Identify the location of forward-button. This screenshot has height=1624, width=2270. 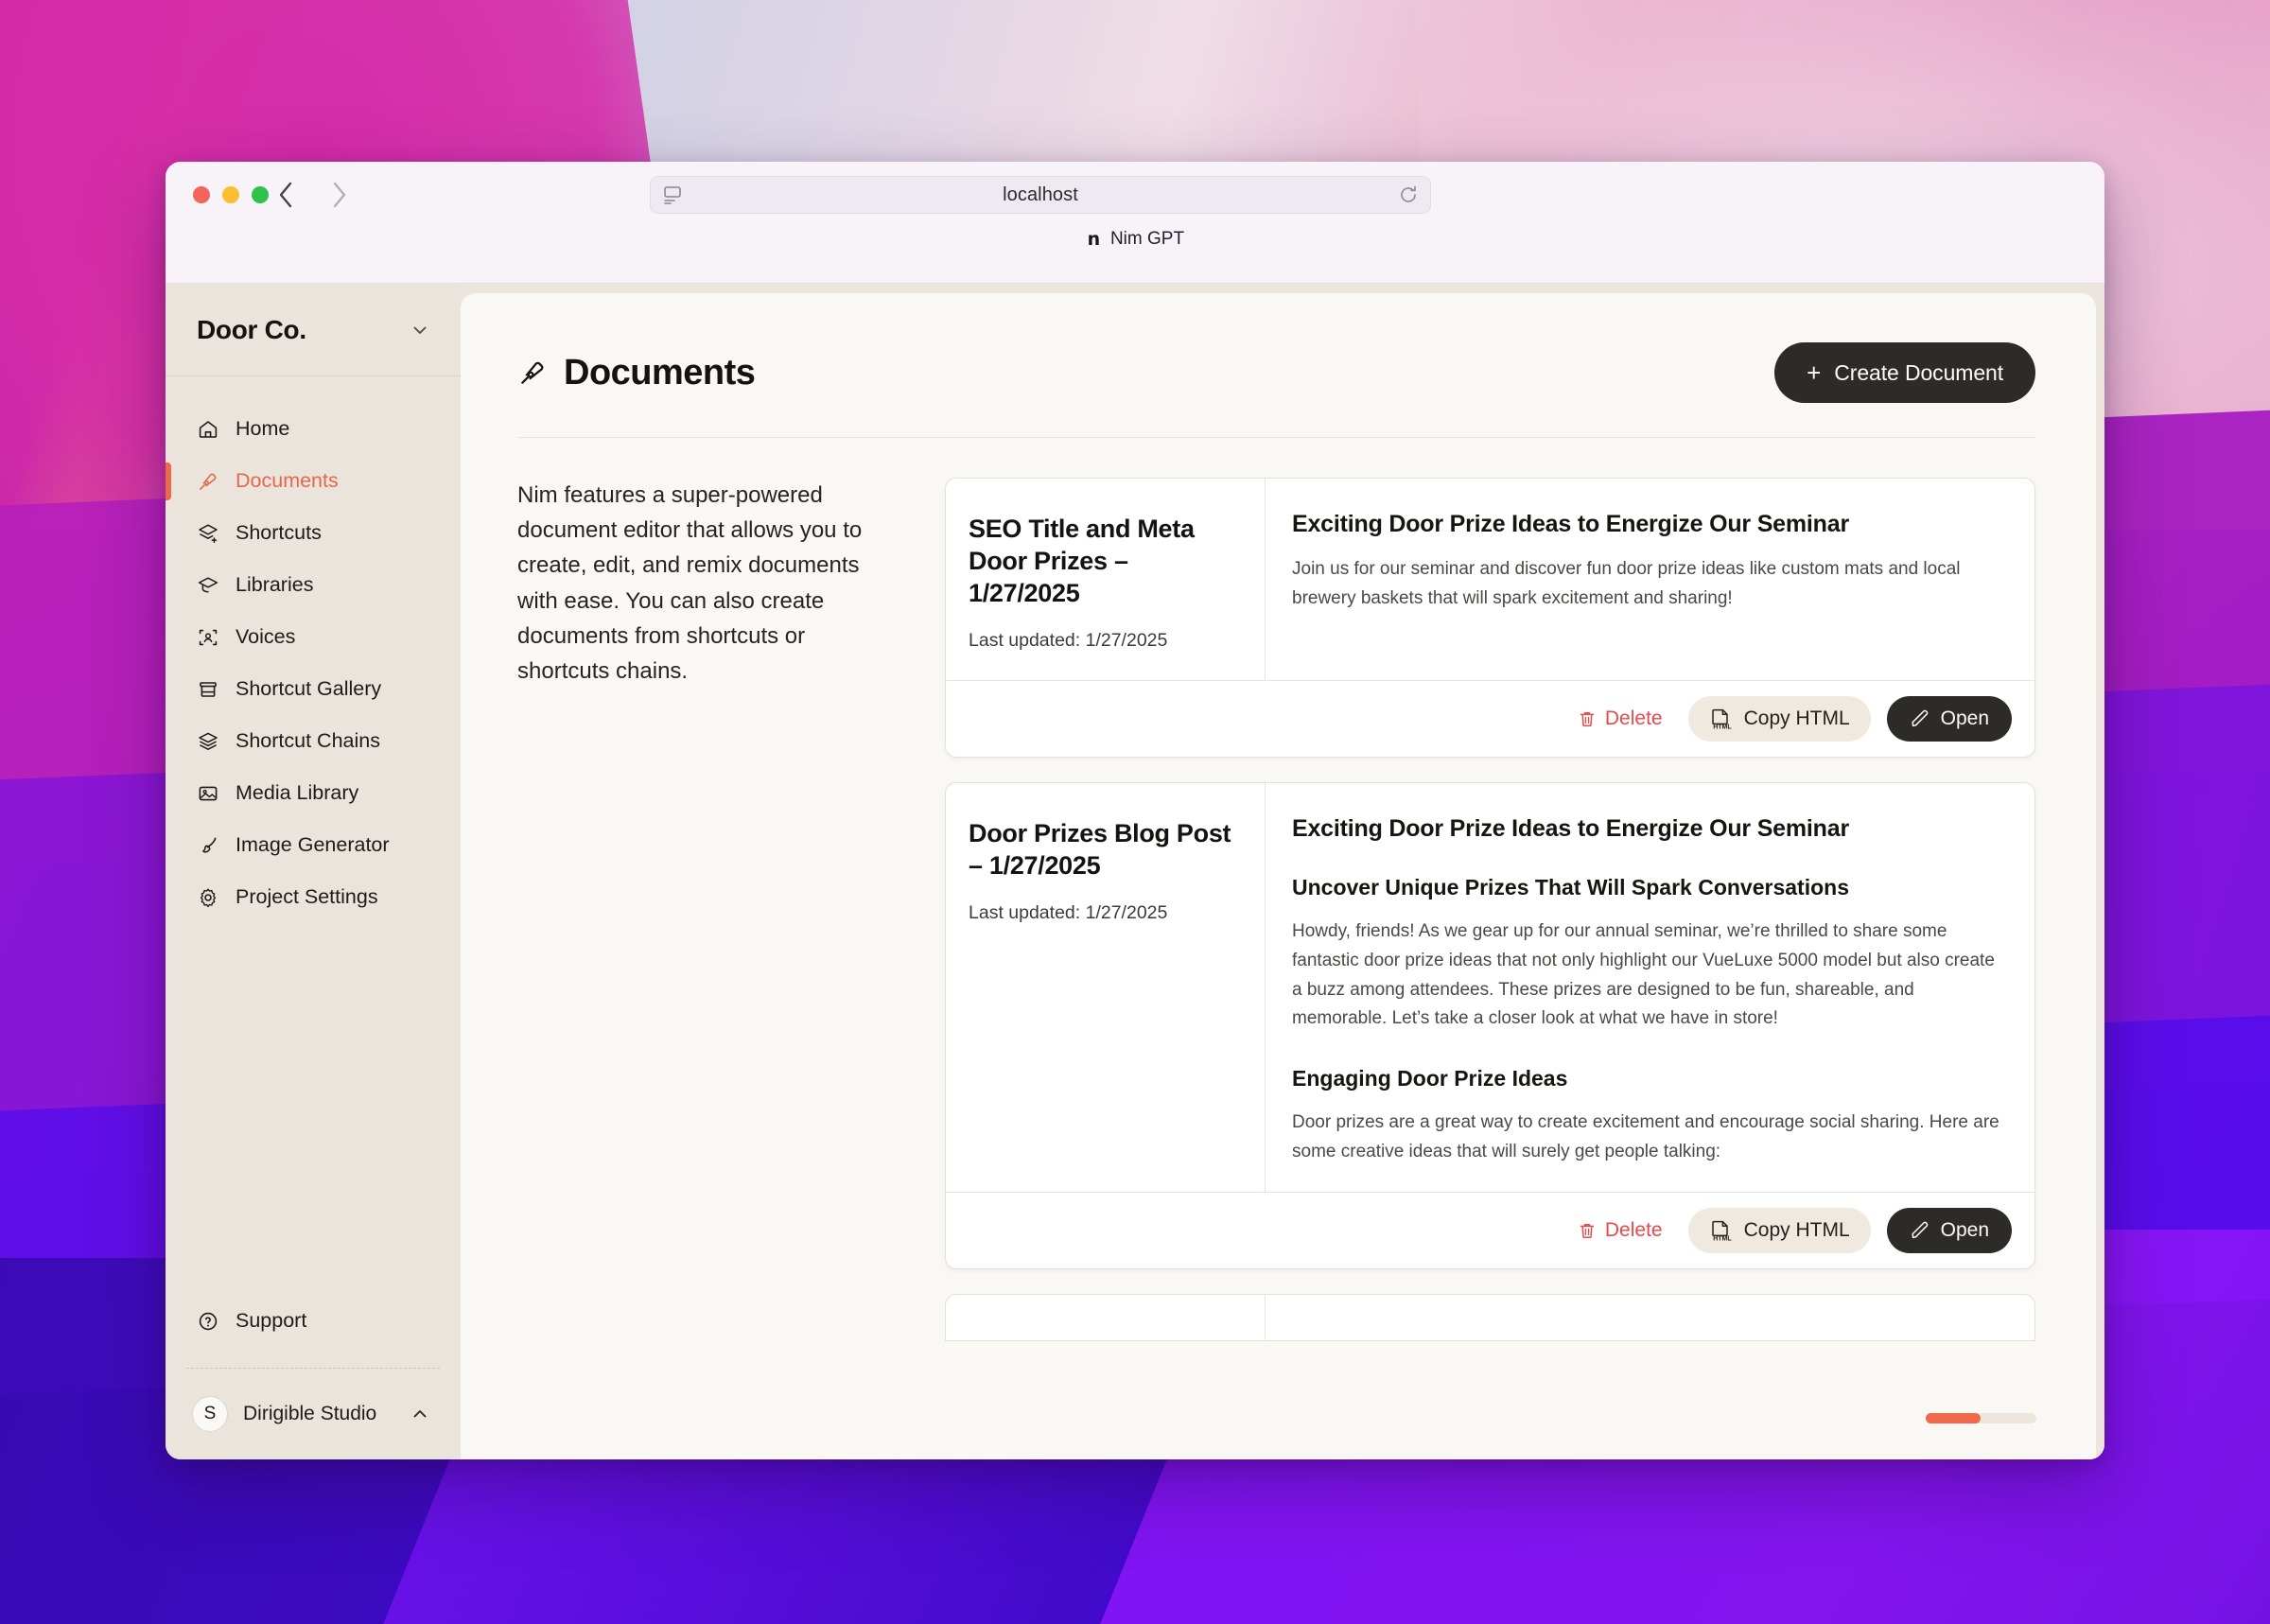
(339, 195).